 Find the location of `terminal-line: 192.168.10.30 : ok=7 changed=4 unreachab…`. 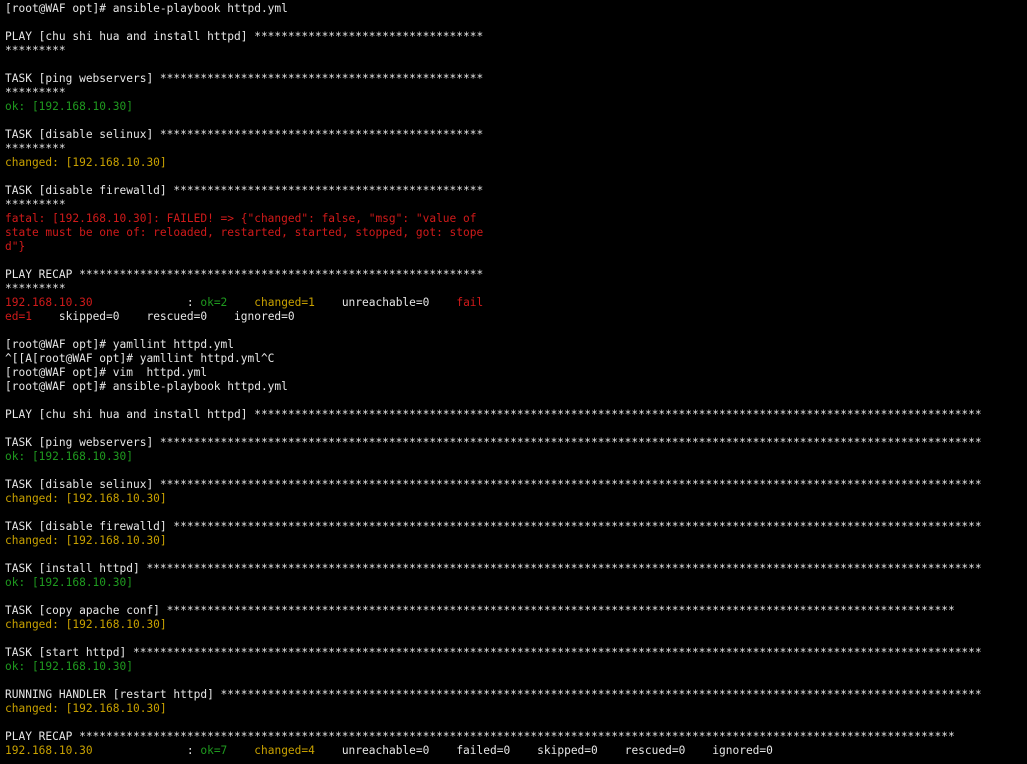

terminal-line: 192.168.10.30 : ok=7 changed=4 unreachab… is located at coordinates (516, 751).